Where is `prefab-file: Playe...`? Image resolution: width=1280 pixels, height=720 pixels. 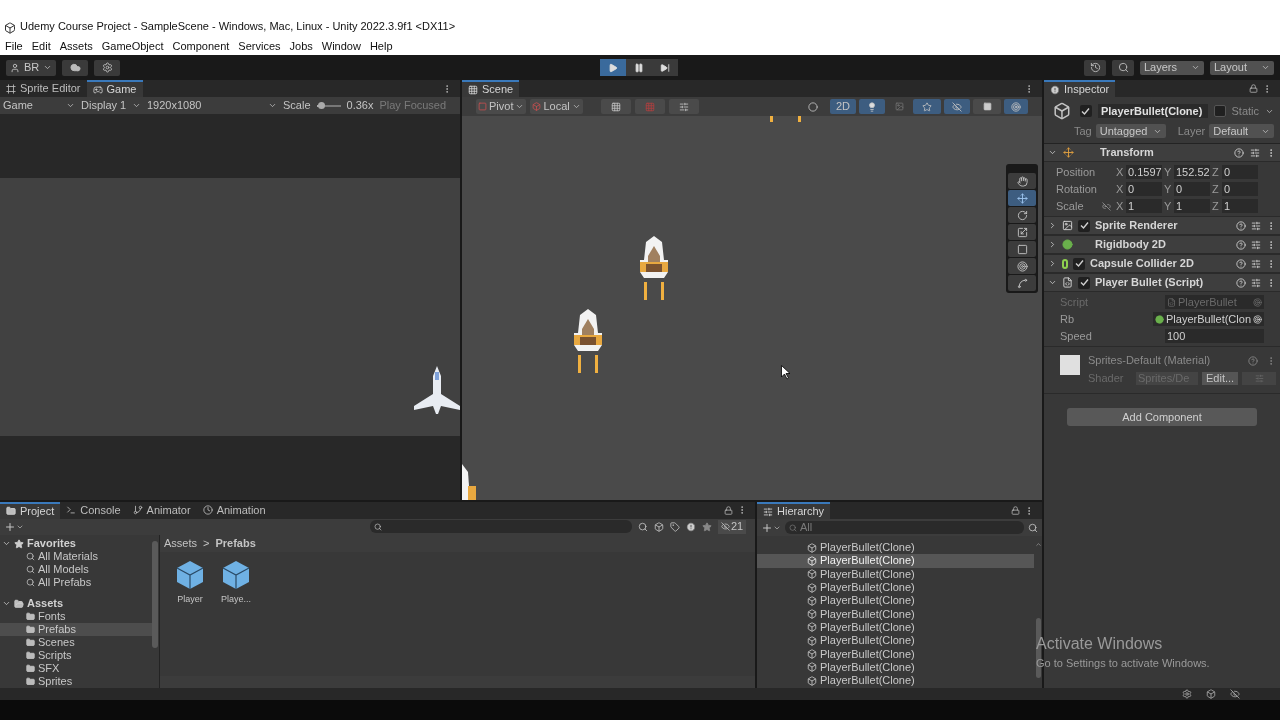 prefab-file: Playe... is located at coordinates (236, 618).